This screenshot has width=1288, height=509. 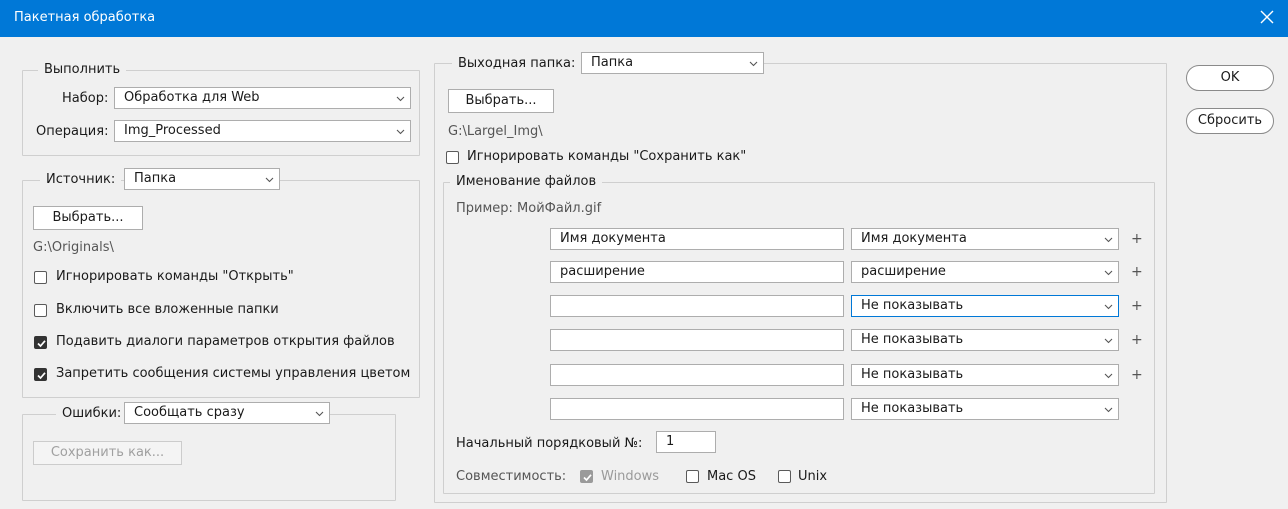 I want to click on naming-select-3-value: Не показывать, so click(x=912, y=305).